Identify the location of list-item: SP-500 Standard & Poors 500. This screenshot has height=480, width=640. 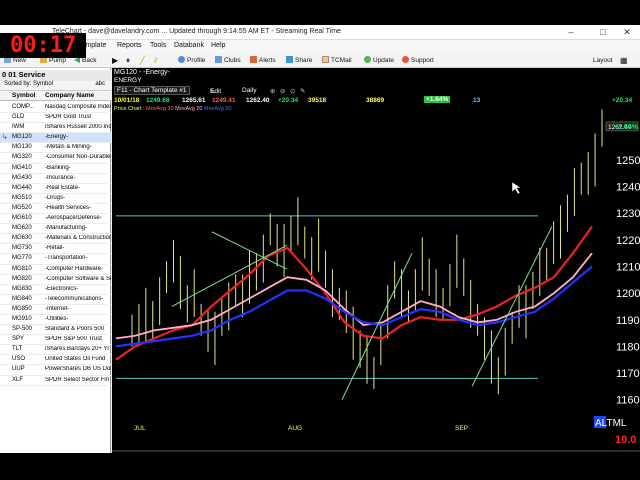
(55, 330).